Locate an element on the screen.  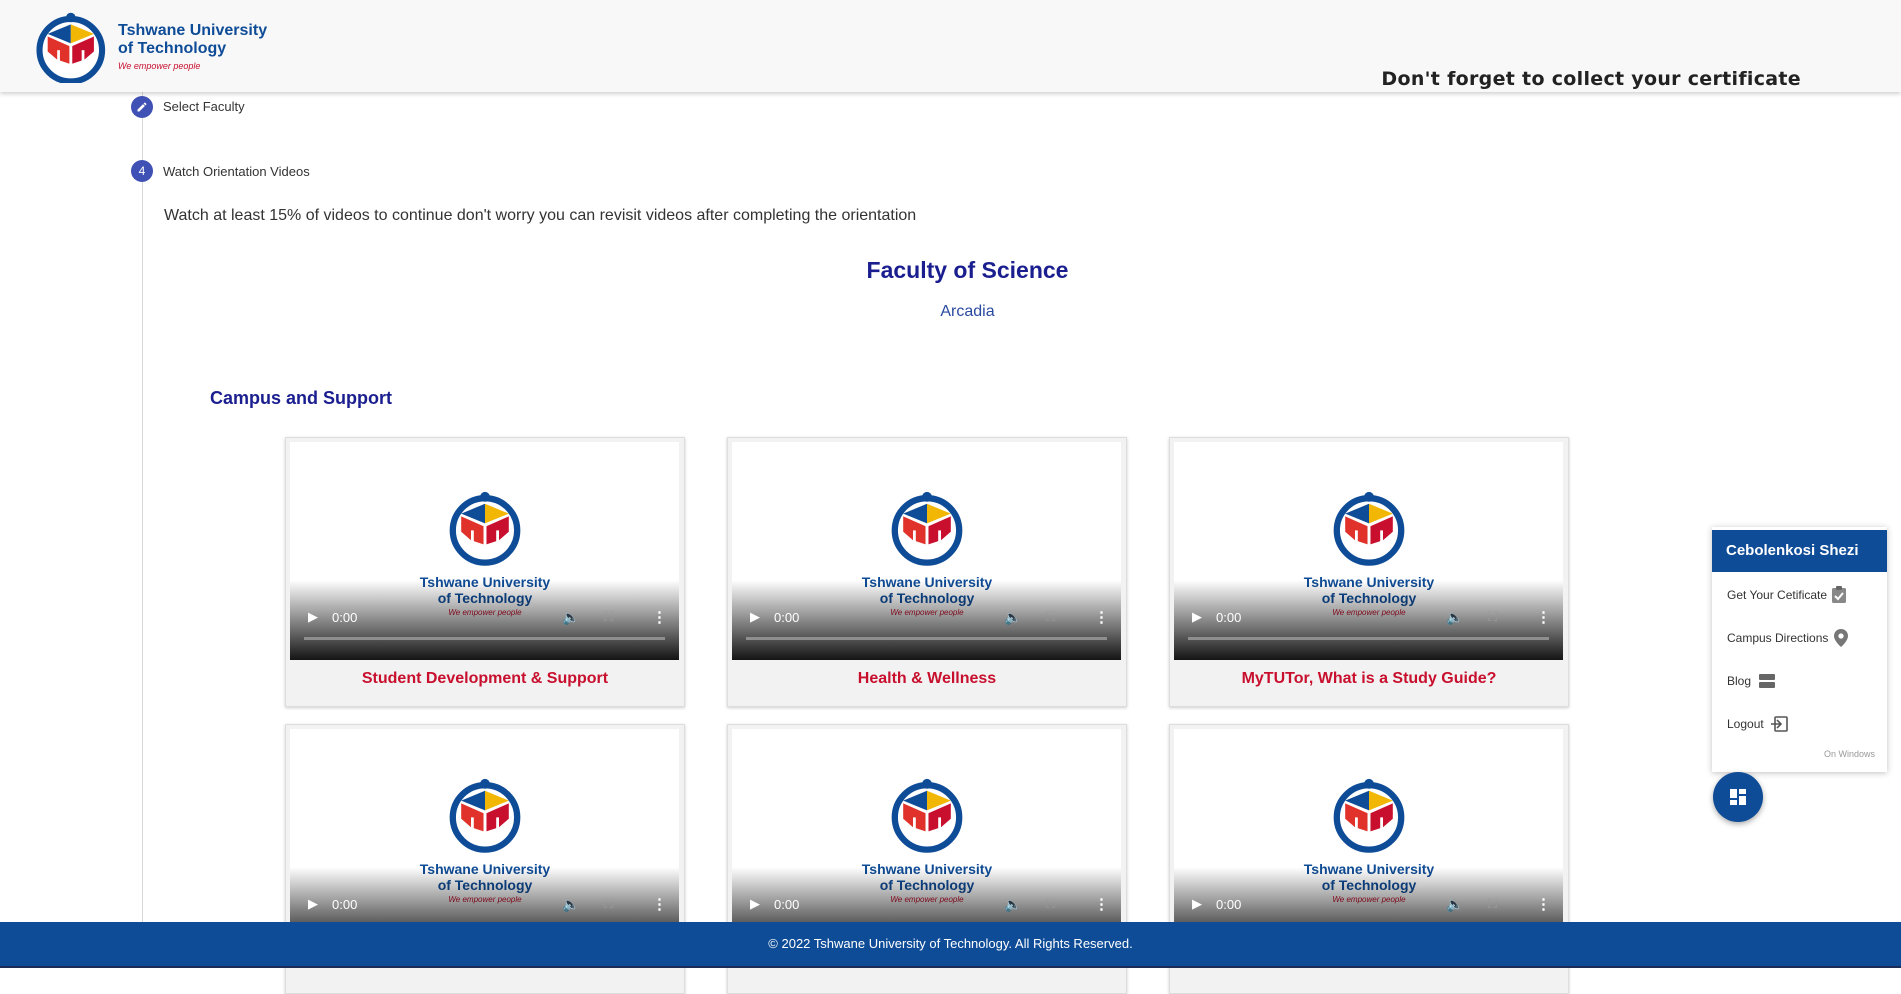
logout-icon is located at coordinates (1779, 724).